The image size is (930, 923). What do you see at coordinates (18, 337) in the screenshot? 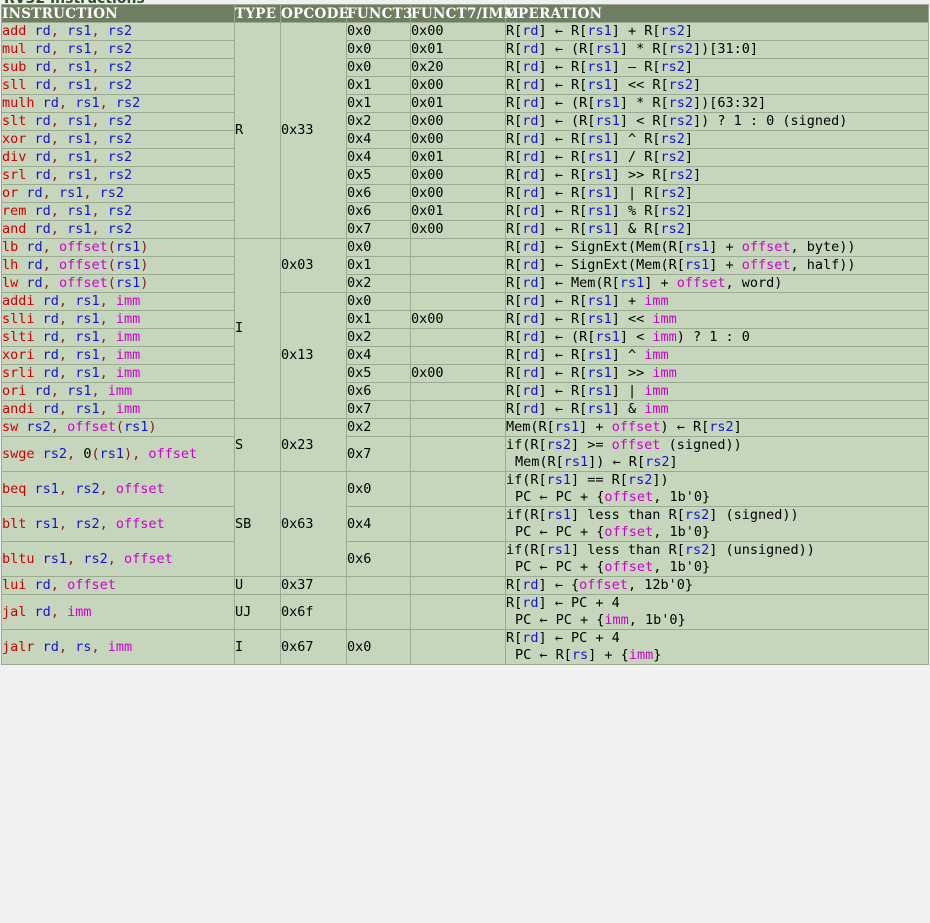
I see `instruction-mnemonic: slti` at bounding box center [18, 337].